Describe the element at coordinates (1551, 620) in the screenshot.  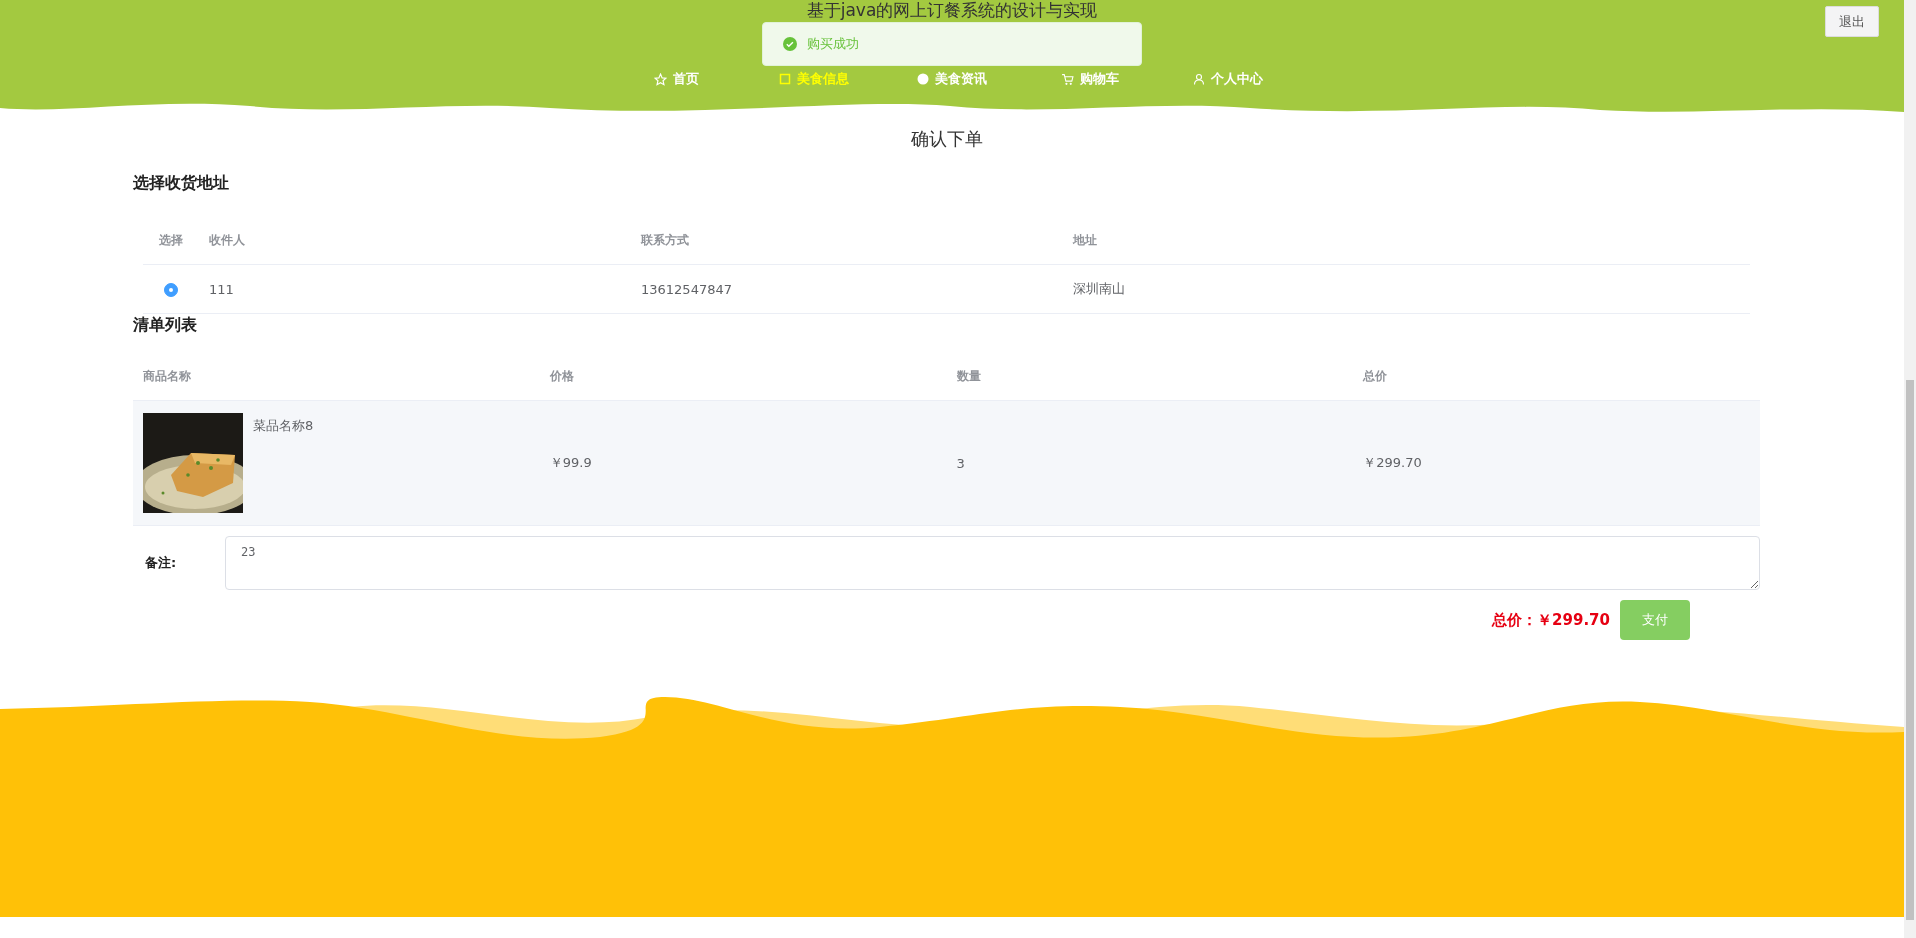
I see `total-price: 总价：￥299.70` at that location.